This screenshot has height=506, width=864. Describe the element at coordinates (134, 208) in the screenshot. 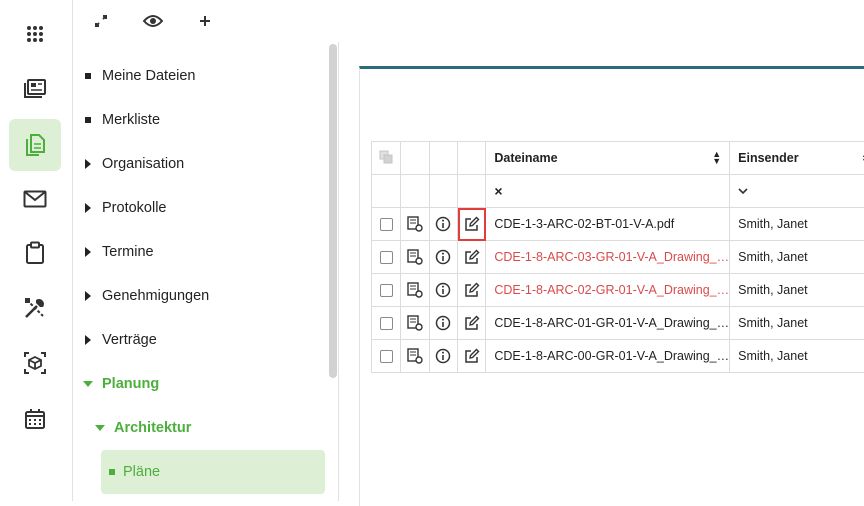

I see `tree-item-label: Protokolle` at that location.